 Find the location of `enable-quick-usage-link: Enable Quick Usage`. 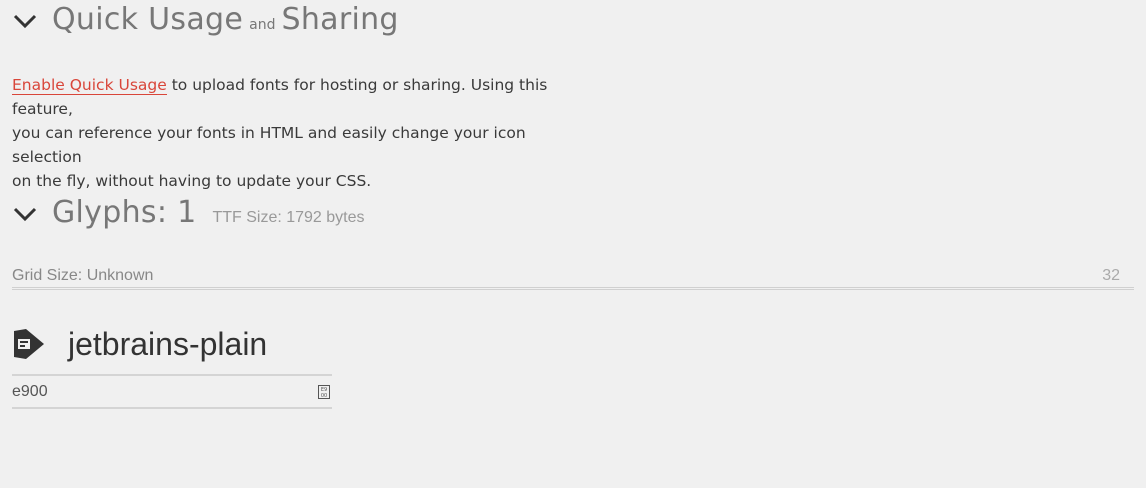

enable-quick-usage-link: Enable Quick Usage is located at coordinates (89, 85).